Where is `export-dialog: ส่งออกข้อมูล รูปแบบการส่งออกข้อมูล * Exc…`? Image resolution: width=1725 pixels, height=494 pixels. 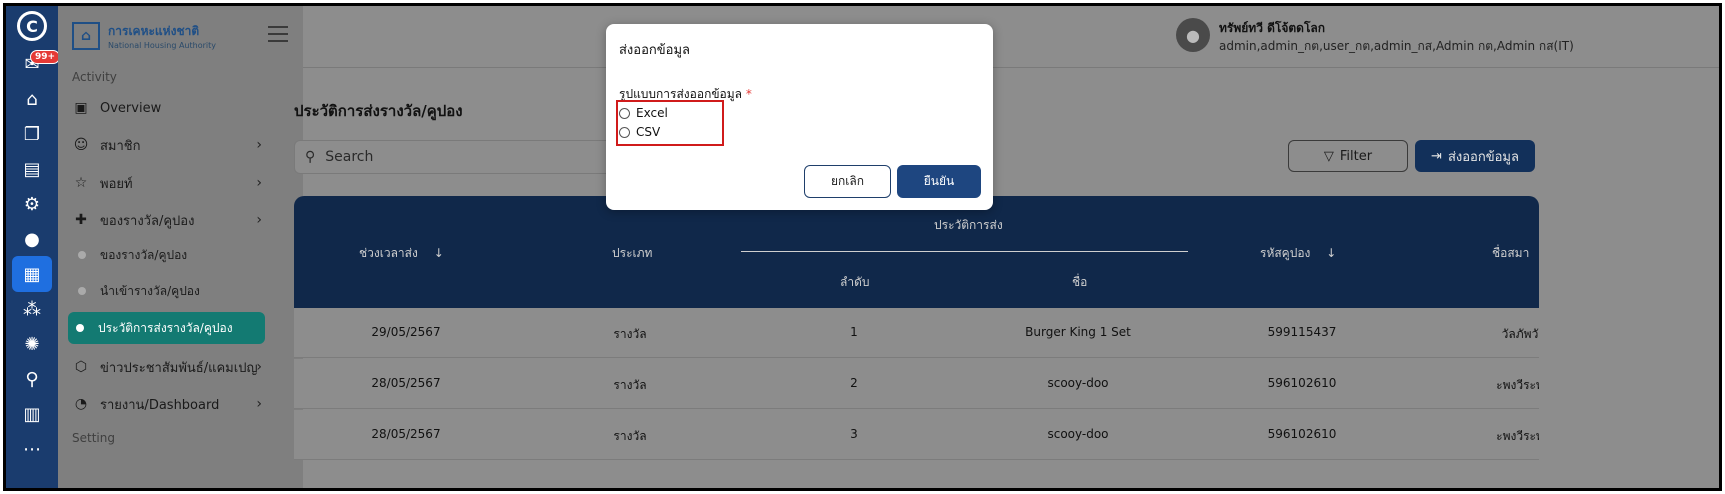 export-dialog: ส่งออกข้อมูล รูปแบบการส่งออกข้อมูล * Exc… is located at coordinates (799, 117).